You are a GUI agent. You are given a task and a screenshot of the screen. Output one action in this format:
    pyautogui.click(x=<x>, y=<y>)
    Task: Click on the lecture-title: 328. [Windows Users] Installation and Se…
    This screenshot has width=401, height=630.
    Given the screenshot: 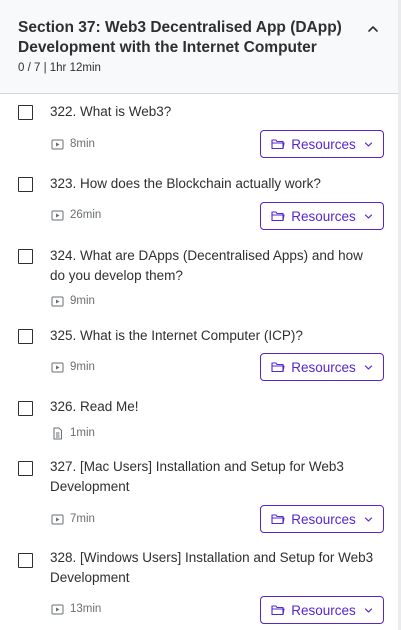 What is the action you would take?
    pyautogui.click(x=212, y=567)
    